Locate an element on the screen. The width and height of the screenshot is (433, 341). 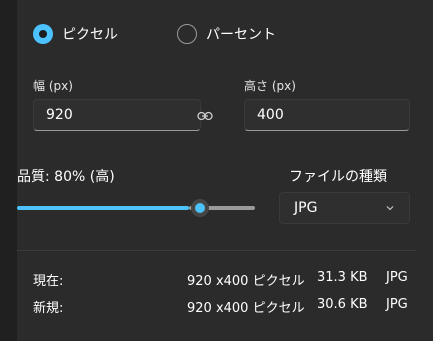
divider is located at coordinates (216, 250).